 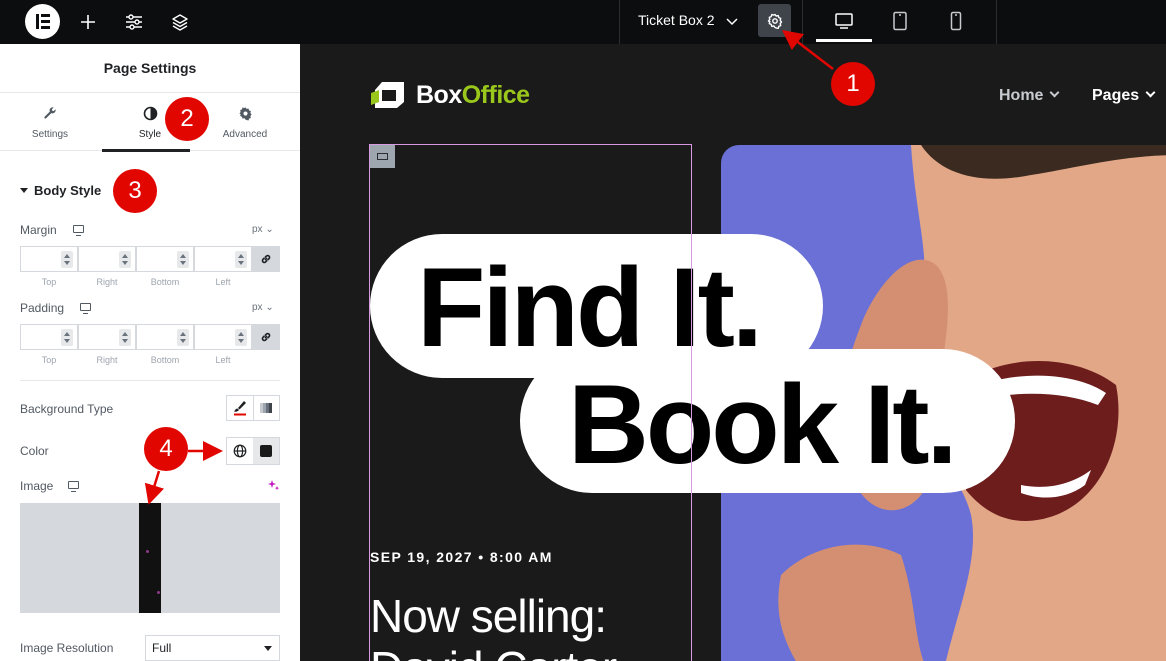 I want to click on caret-down-icon, so click(x=24, y=190).